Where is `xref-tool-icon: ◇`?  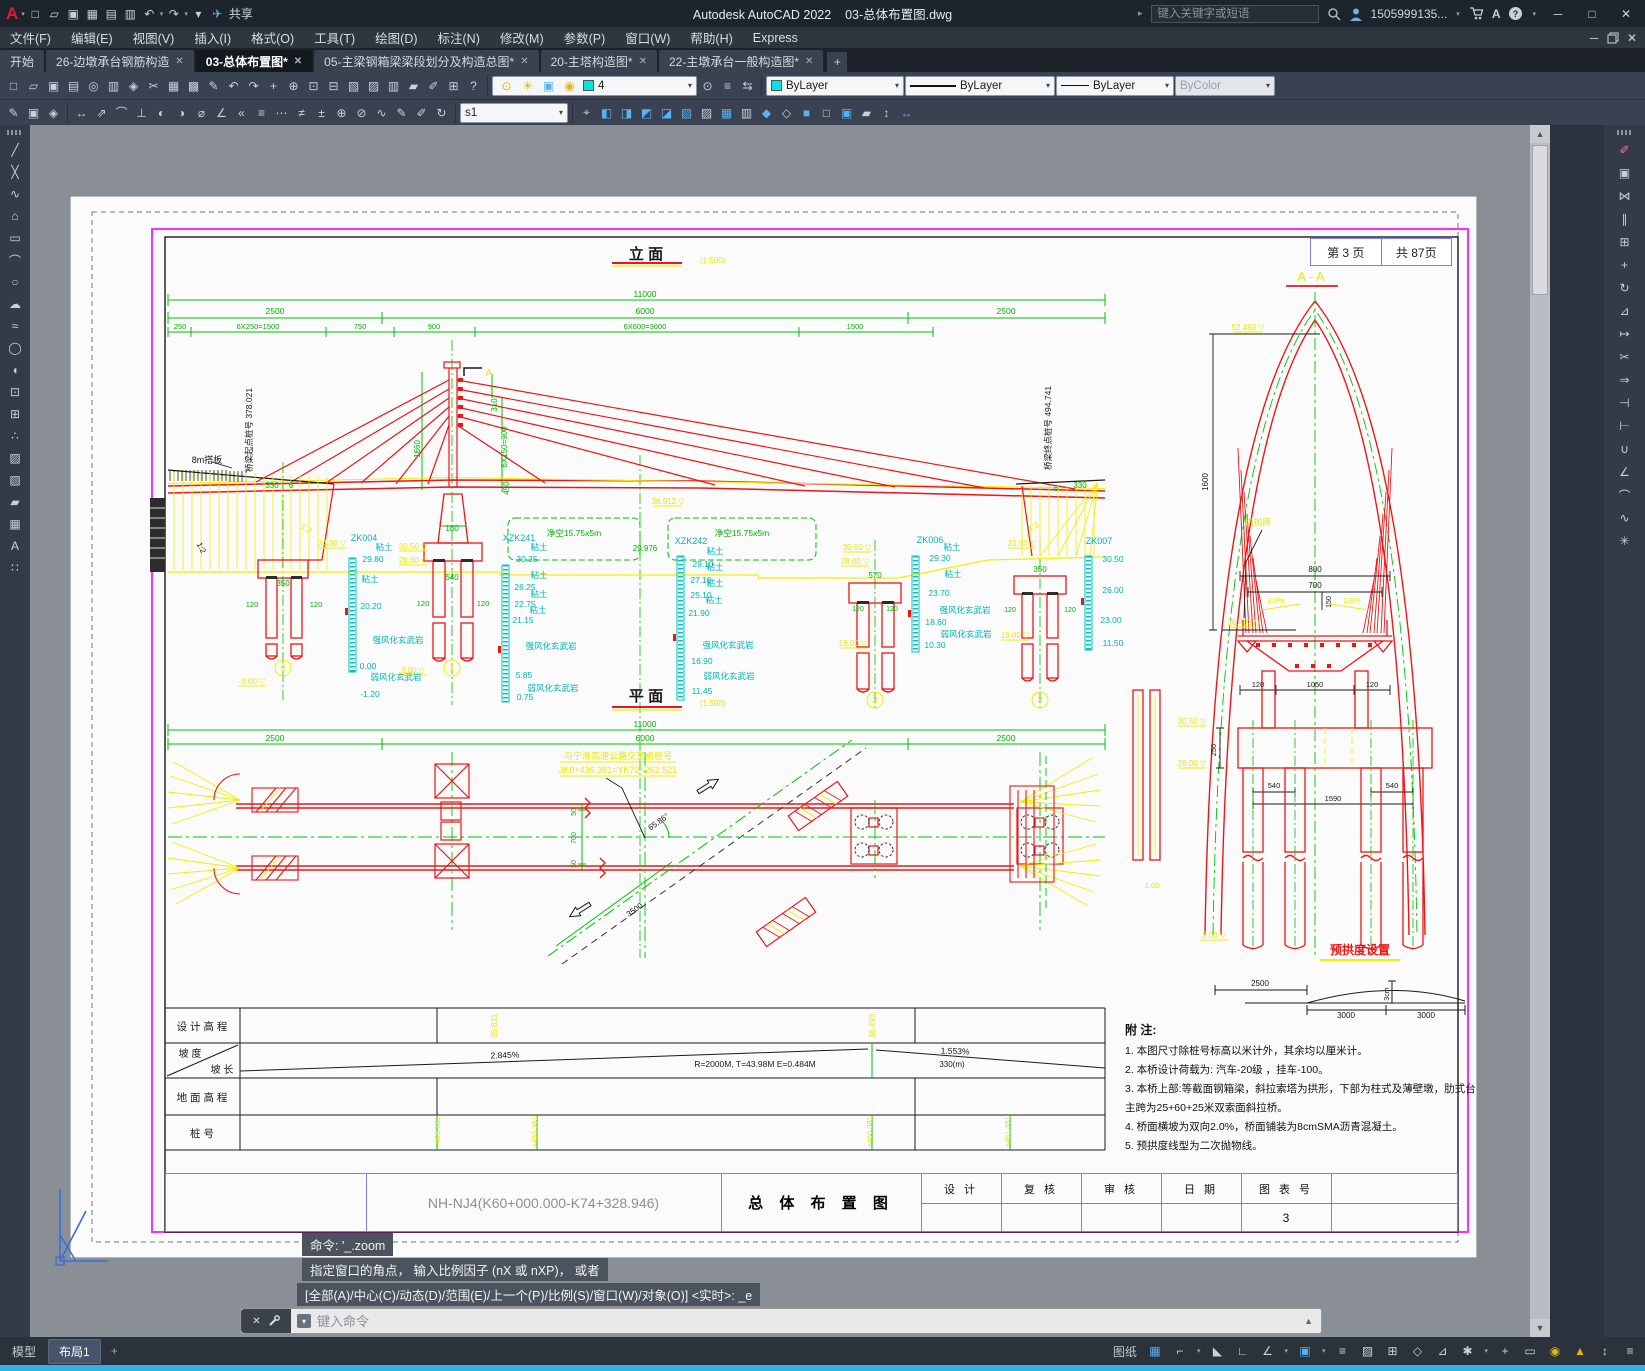
xref-tool-icon: ◇ is located at coordinates (786, 112).